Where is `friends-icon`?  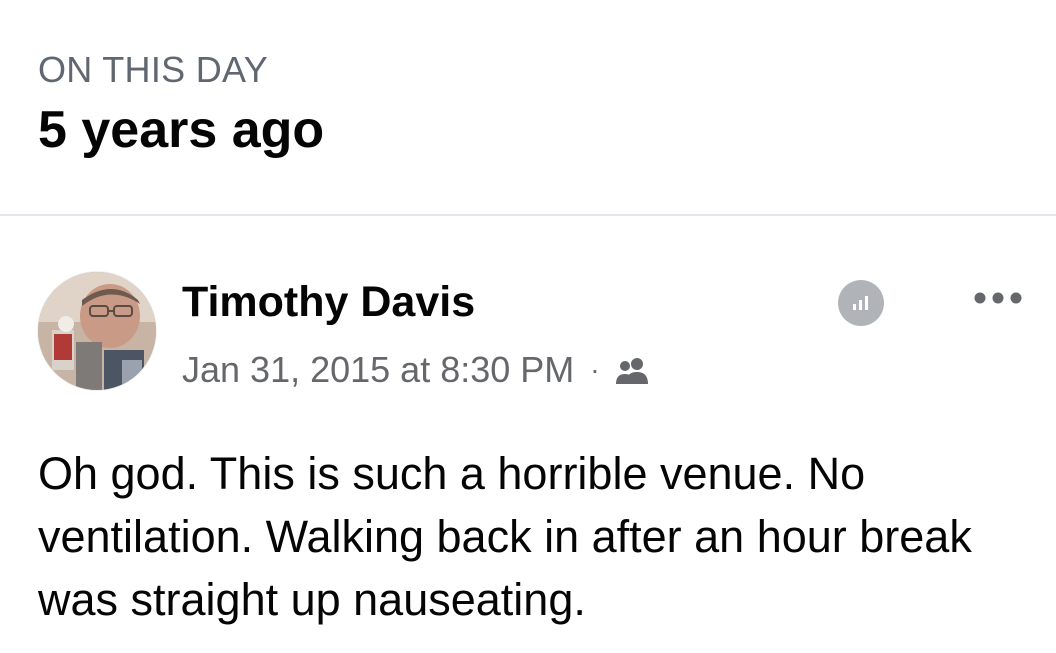
friends-icon is located at coordinates (633, 371).